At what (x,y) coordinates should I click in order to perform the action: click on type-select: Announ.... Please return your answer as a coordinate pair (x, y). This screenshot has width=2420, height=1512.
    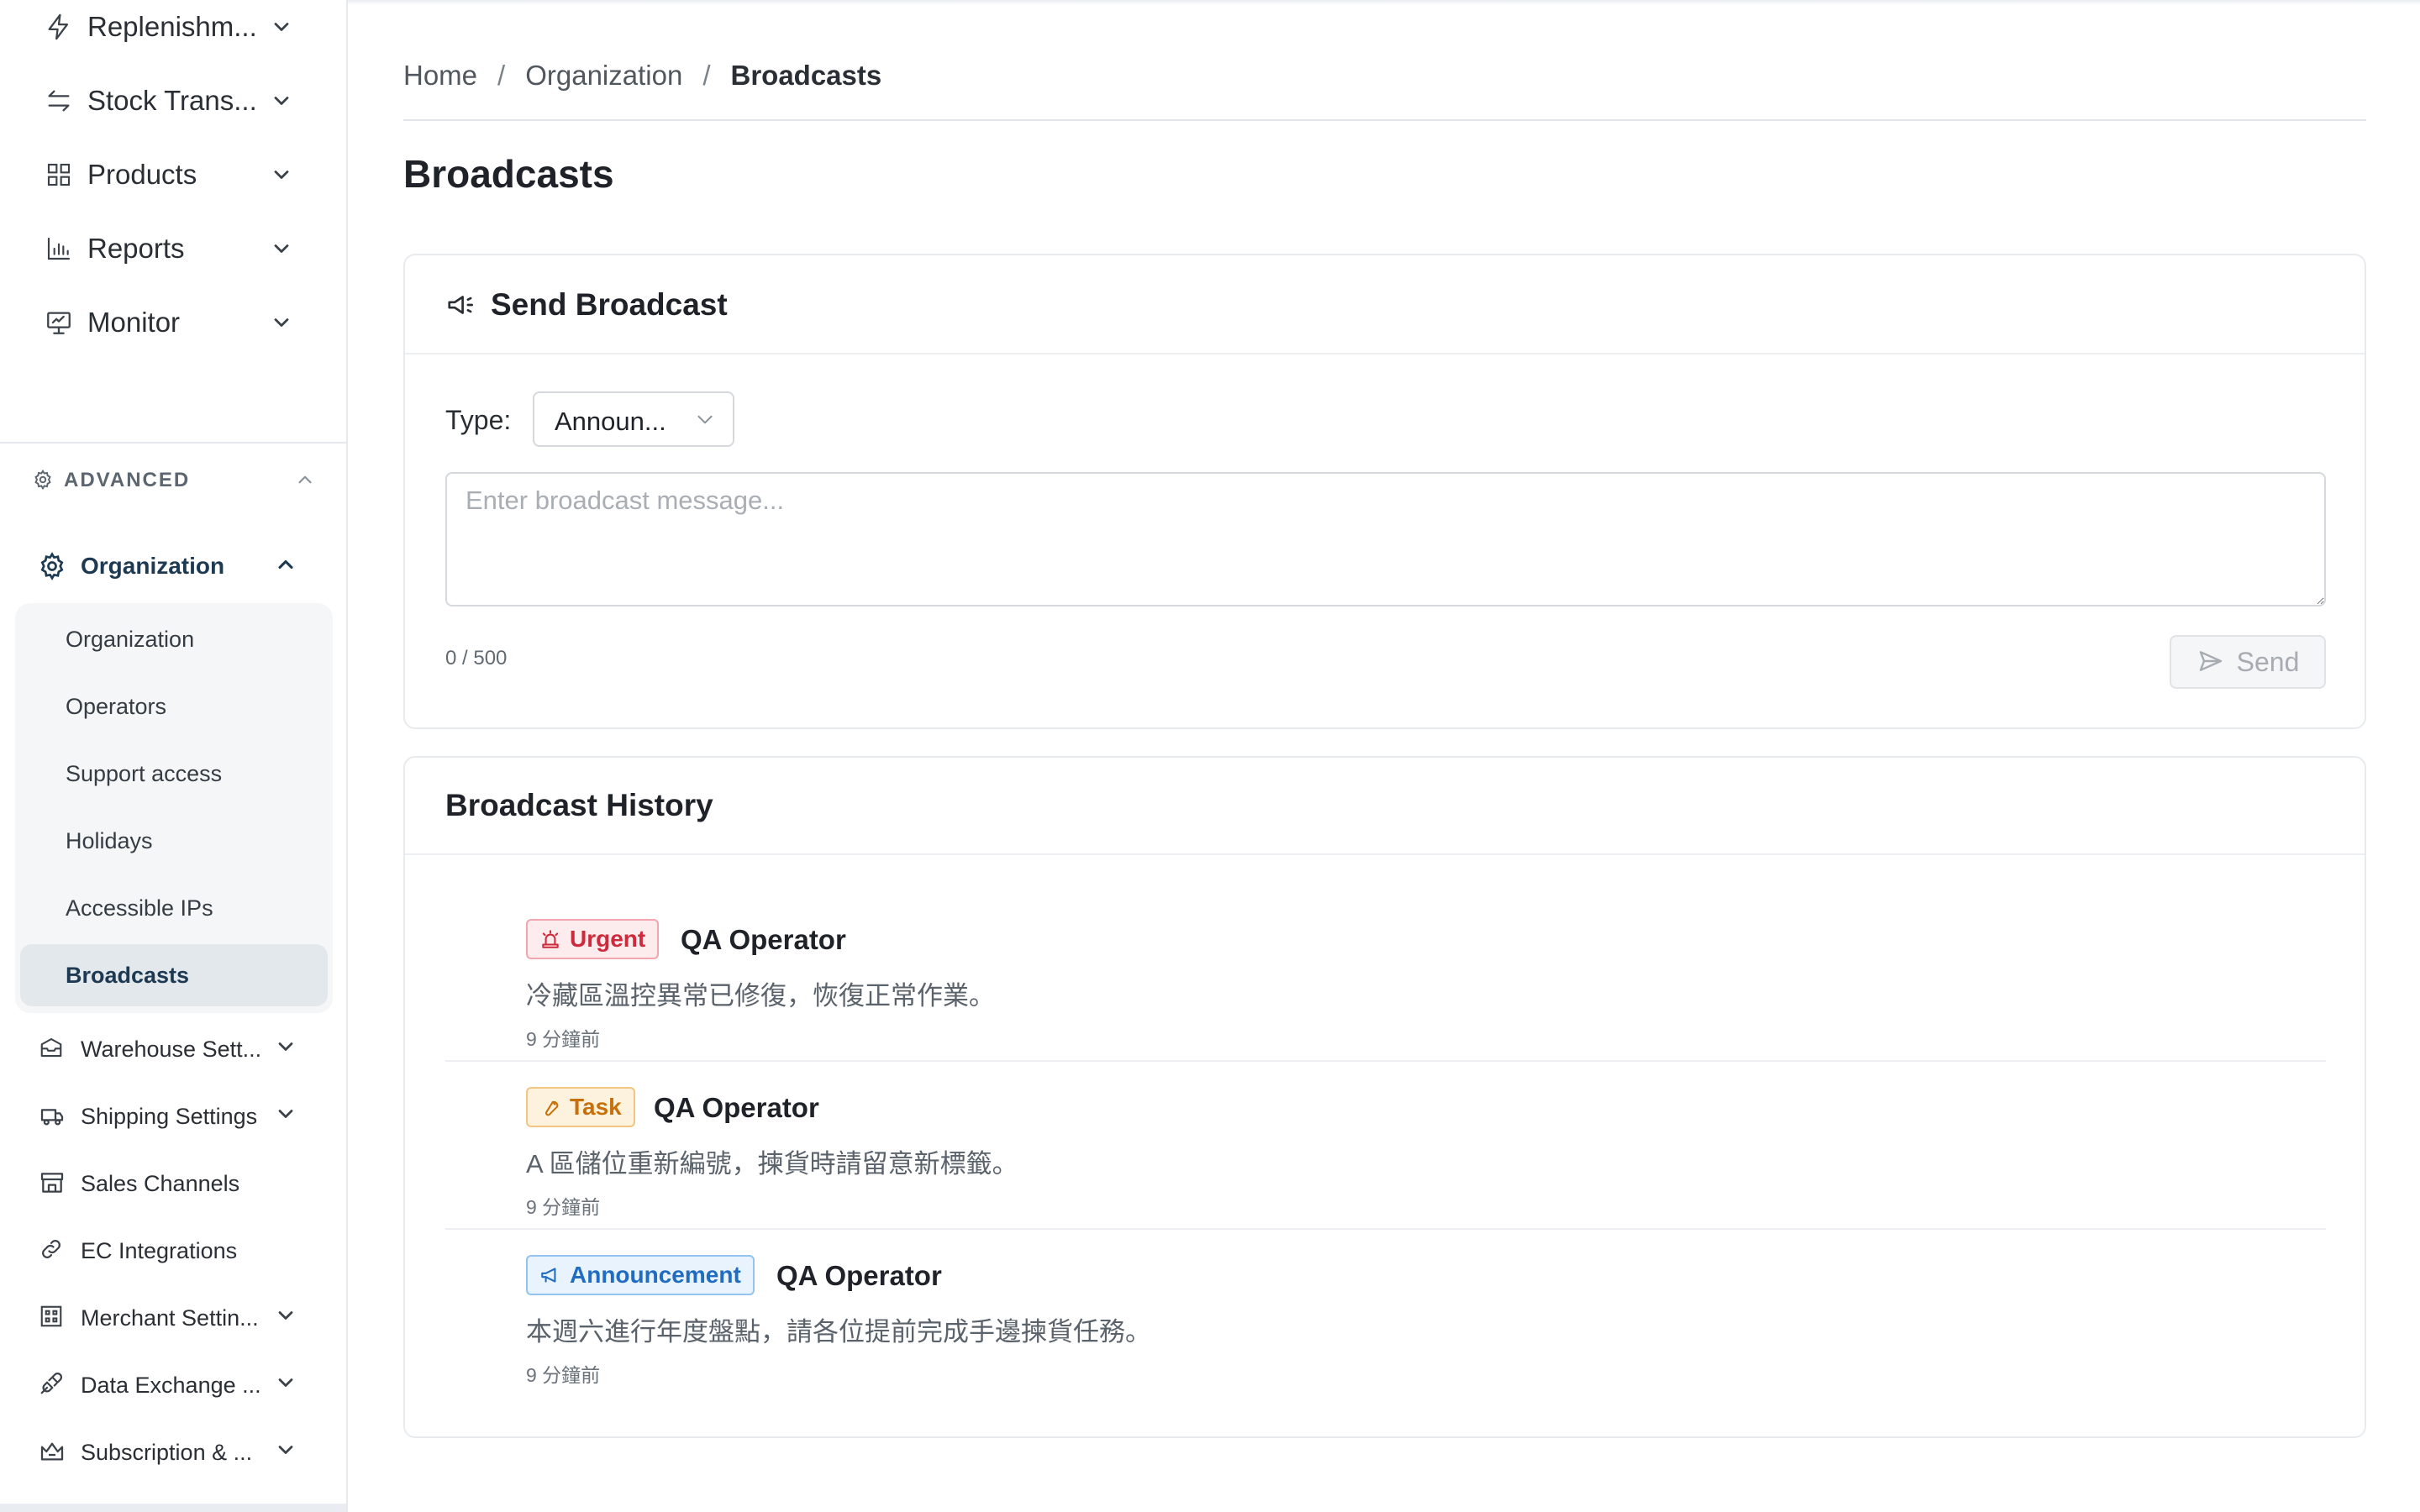
    Looking at the image, I should click on (633, 419).